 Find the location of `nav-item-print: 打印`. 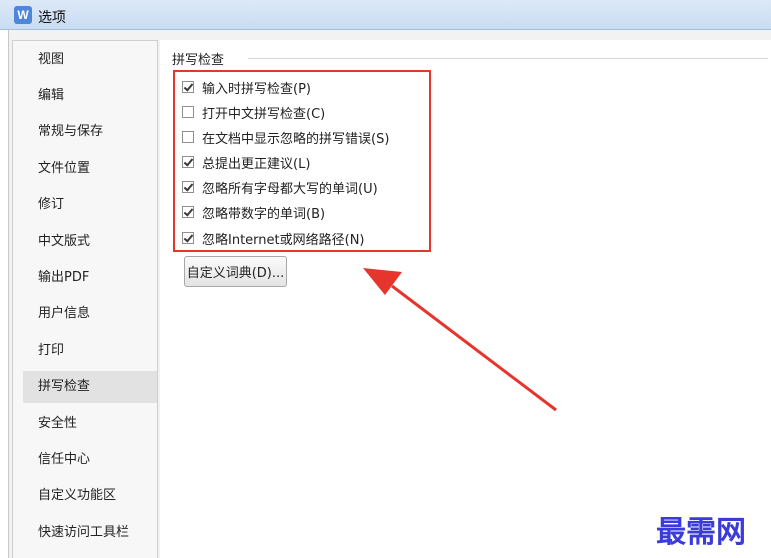

nav-item-print: 打印 is located at coordinates (90, 351).